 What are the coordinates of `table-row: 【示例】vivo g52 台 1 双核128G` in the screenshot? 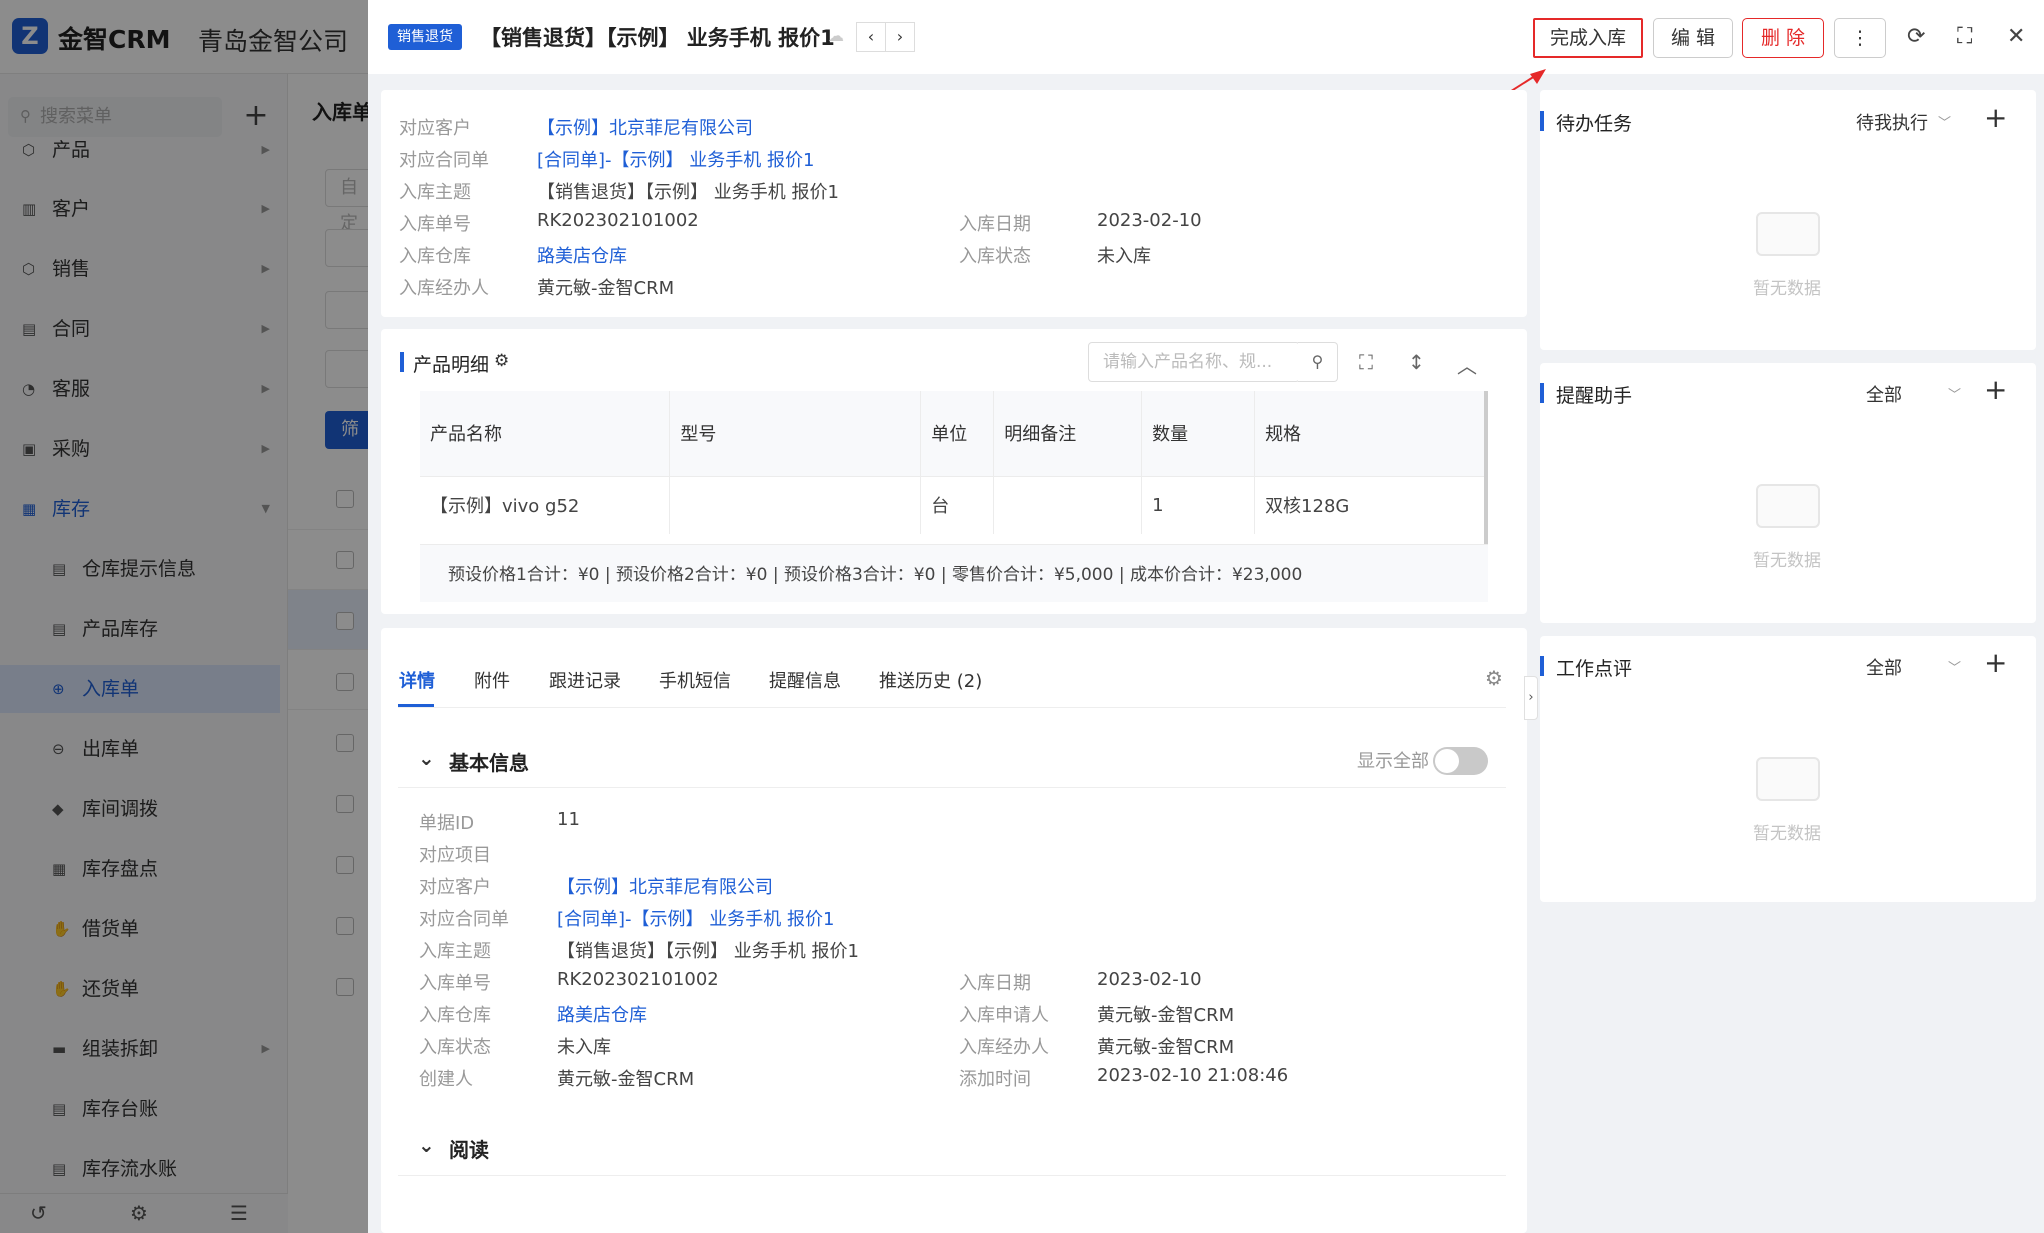 It's located at (954, 504).